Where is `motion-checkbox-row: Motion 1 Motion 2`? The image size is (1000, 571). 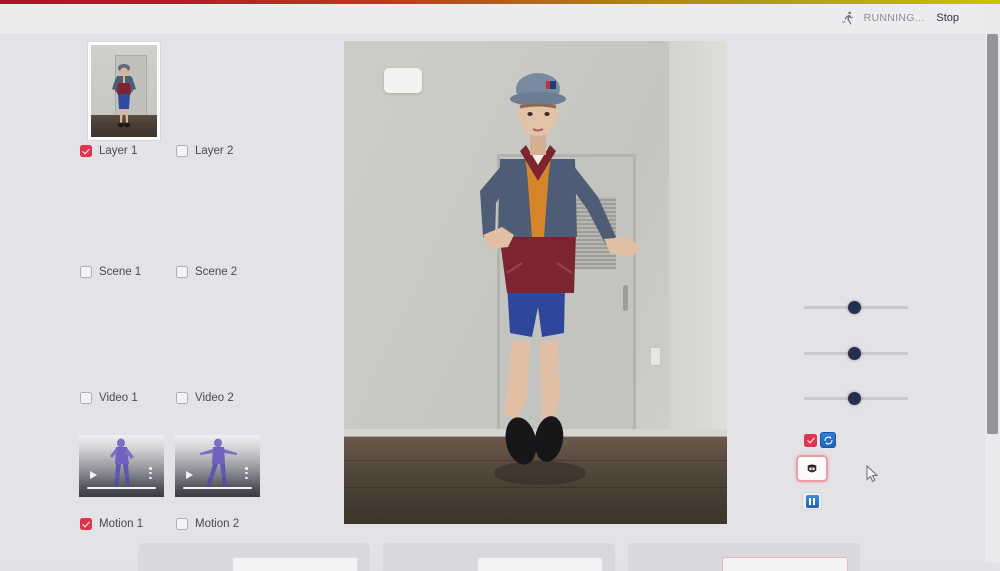
motion-checkbox-row: Motion 1 Motion 2 is located at coordinates (210, 524).